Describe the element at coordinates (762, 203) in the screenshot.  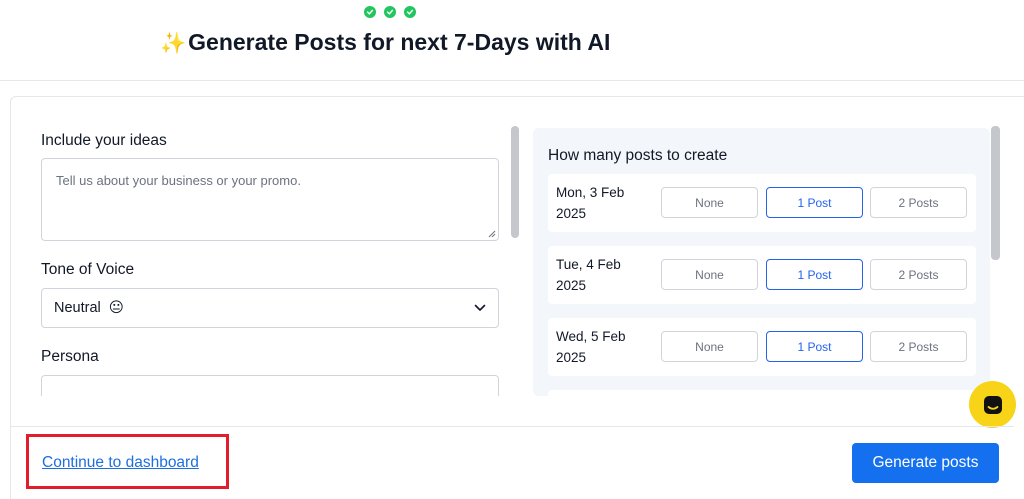
I see `day-row: Mon, 3 Feb 2025 None 1 Post 2 Posts` at that location.